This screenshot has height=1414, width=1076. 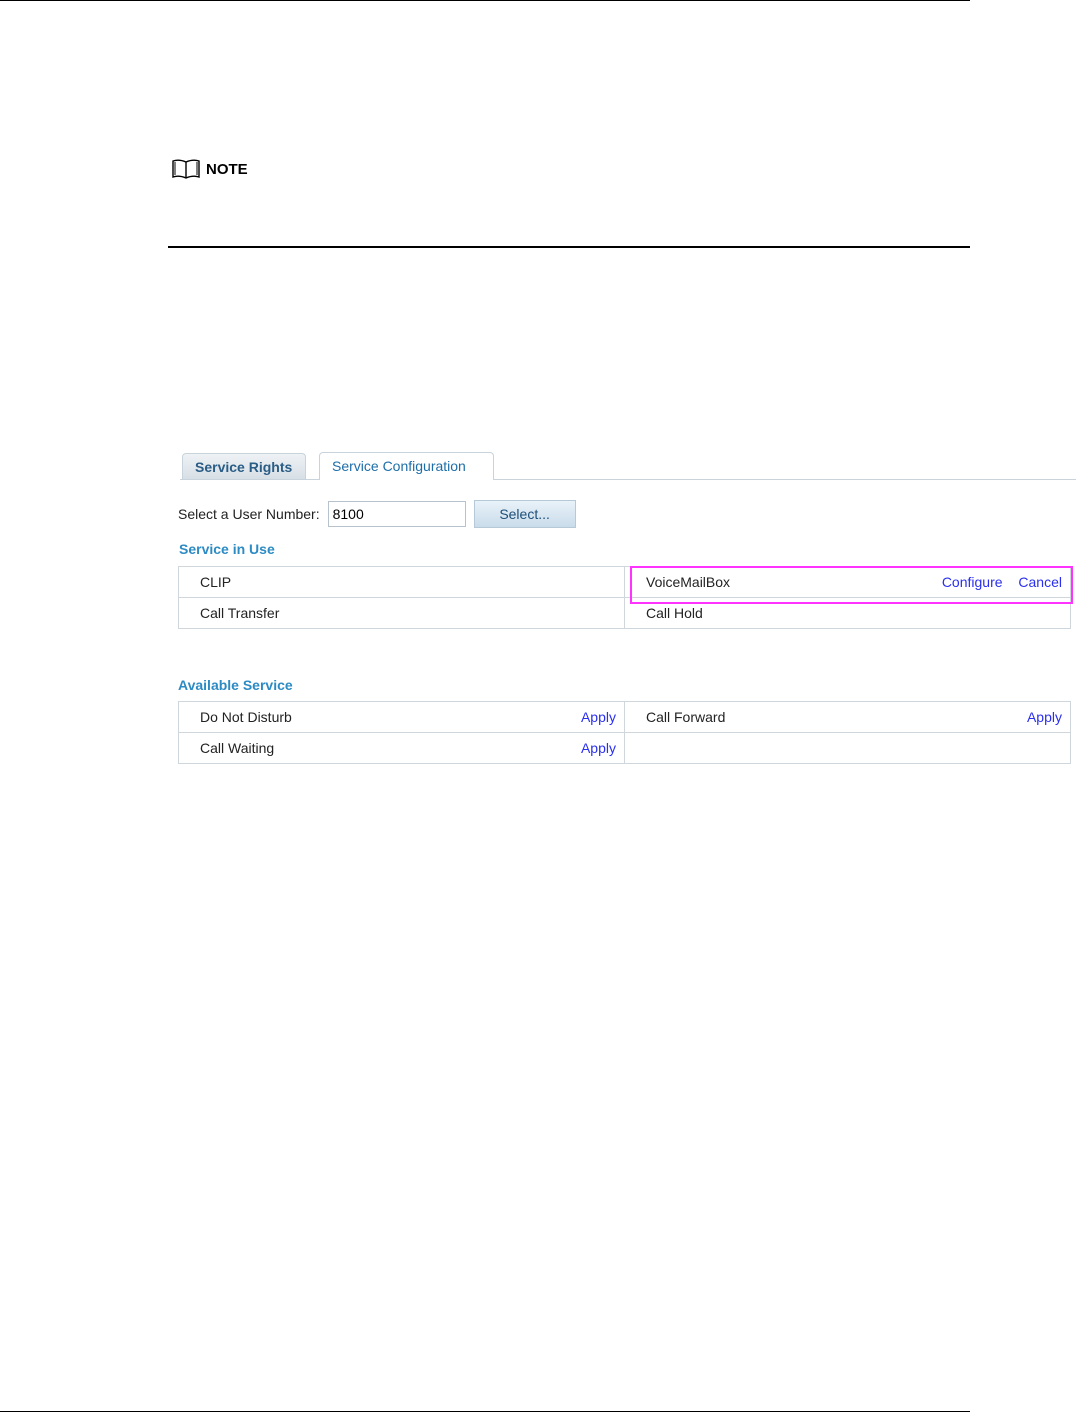 What do you see at coordinates (240, 613) in the screenshot?
I see `service-name: Call Transfer` at bounding box center [240, 613].